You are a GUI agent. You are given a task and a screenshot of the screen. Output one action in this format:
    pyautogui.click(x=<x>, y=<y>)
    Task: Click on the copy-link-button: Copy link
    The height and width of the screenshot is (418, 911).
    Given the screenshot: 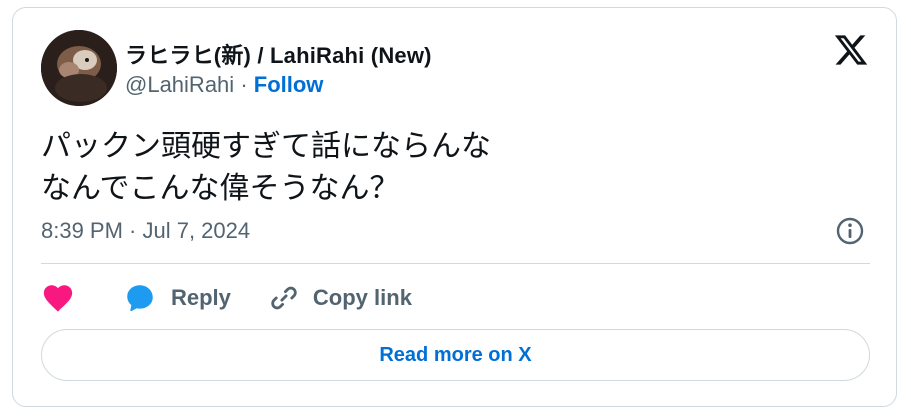 What is the action you would take?
    pyautogui.click(x=339, y=298)
    